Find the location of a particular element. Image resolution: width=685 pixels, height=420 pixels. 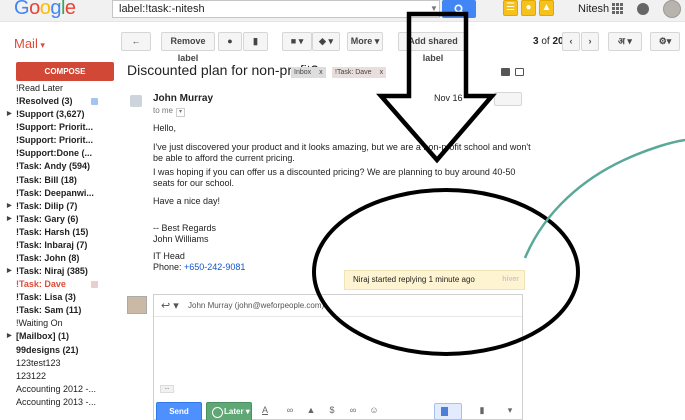

sidebar-label-item: !Task: John (8) is located at coordinates (60, 258).